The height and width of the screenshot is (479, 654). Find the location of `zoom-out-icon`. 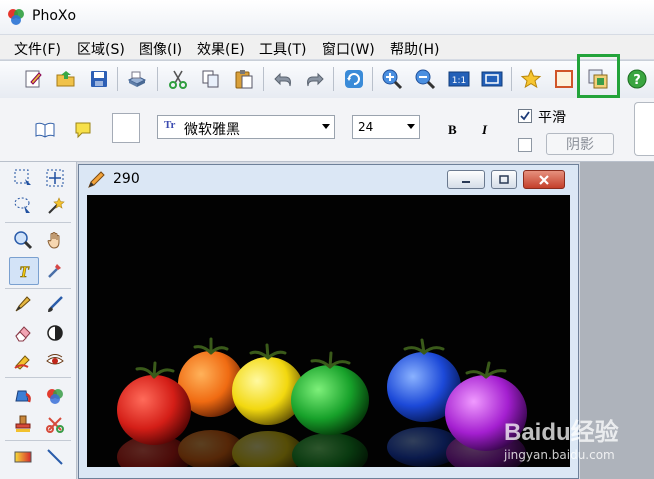

zoom-out-icon is located at coordinates (425, 79).